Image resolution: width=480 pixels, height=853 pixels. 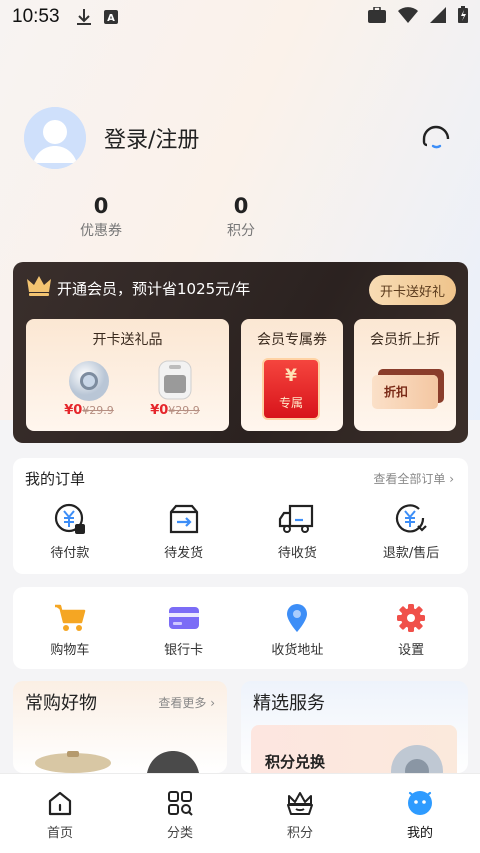 What do you see at coordinates (354, 749) in the screenshot?
I see `points-exchange-banner: 积分兑换` at bounding box center [354, 749].